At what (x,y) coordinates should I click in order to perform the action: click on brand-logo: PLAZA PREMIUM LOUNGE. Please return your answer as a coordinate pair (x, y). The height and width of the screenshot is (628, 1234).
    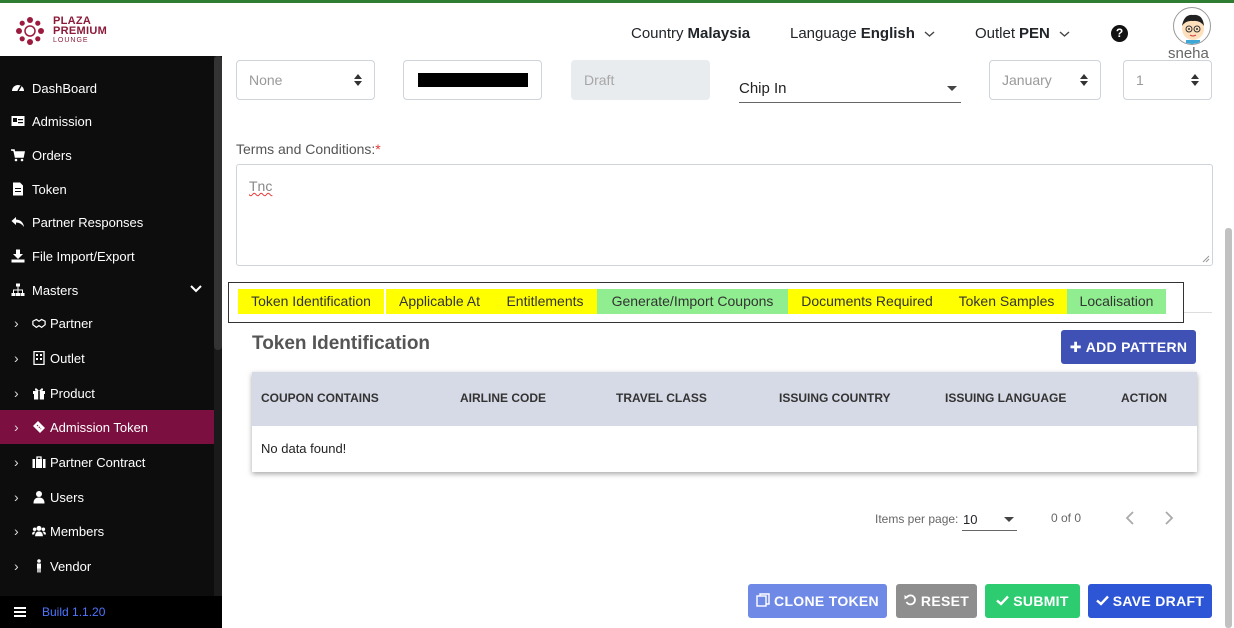
    Looking at the image, I should click on (60, 31).